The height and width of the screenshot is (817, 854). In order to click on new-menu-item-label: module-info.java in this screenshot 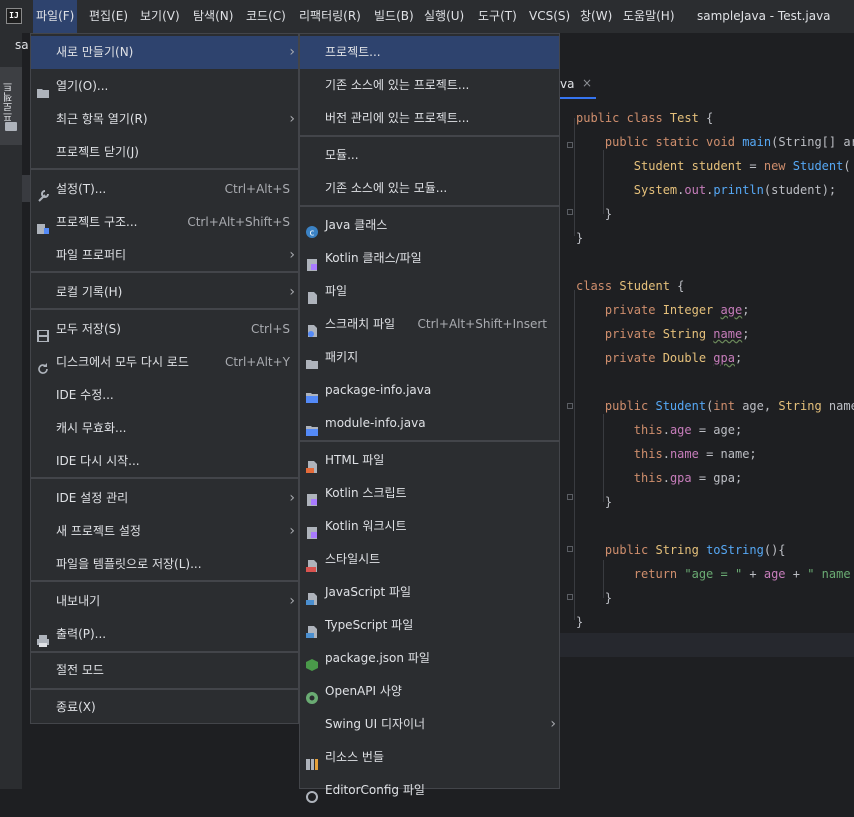, I will do `click(375, 423)`.